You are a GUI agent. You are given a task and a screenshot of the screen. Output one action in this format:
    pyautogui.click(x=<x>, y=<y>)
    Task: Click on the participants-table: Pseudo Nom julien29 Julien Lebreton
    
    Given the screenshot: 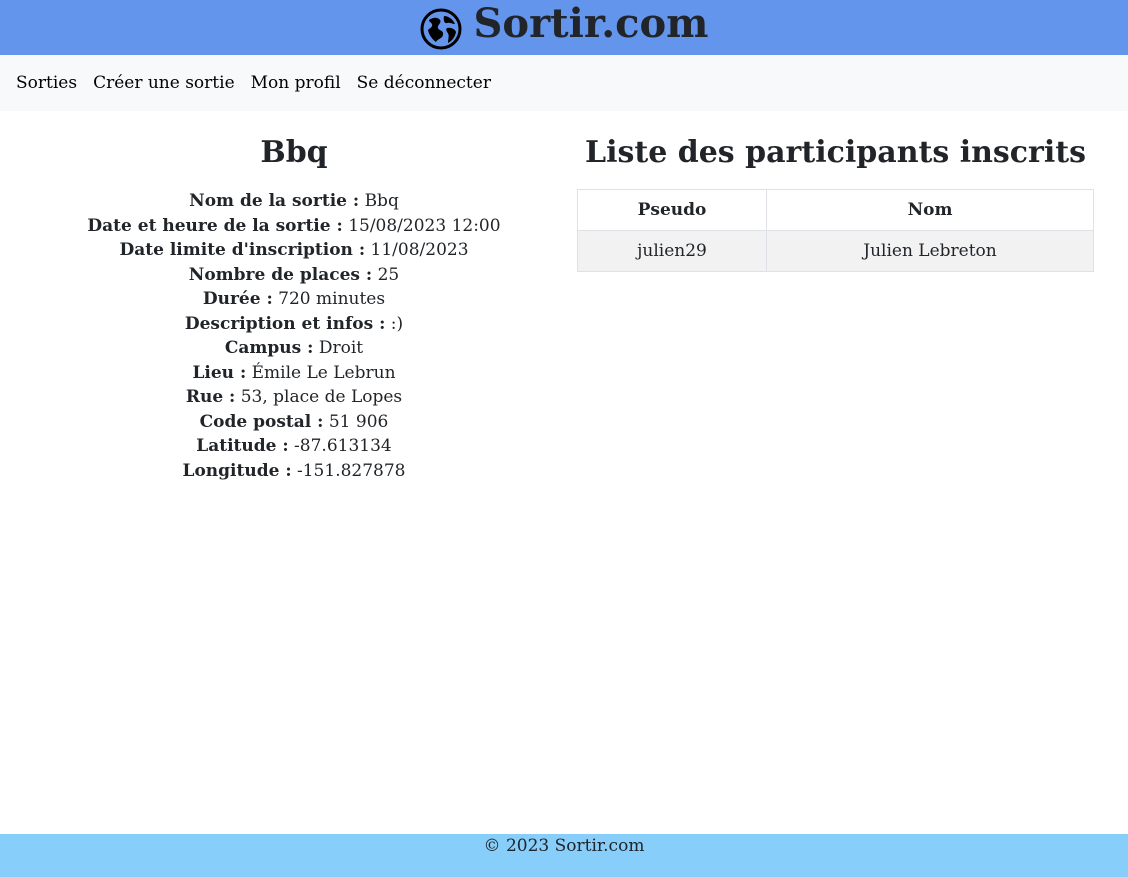 What is the action you would take?
    pyautogui.click(x=835, y=230)
    